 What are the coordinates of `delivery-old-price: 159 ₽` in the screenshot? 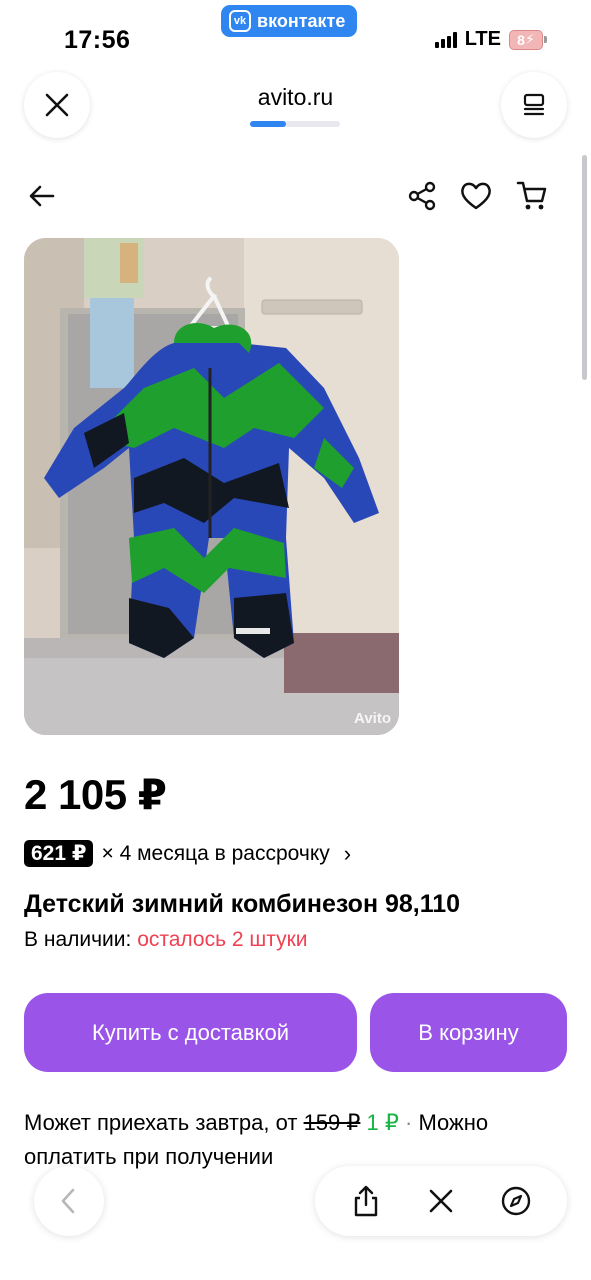 It's located at (332, 1122).